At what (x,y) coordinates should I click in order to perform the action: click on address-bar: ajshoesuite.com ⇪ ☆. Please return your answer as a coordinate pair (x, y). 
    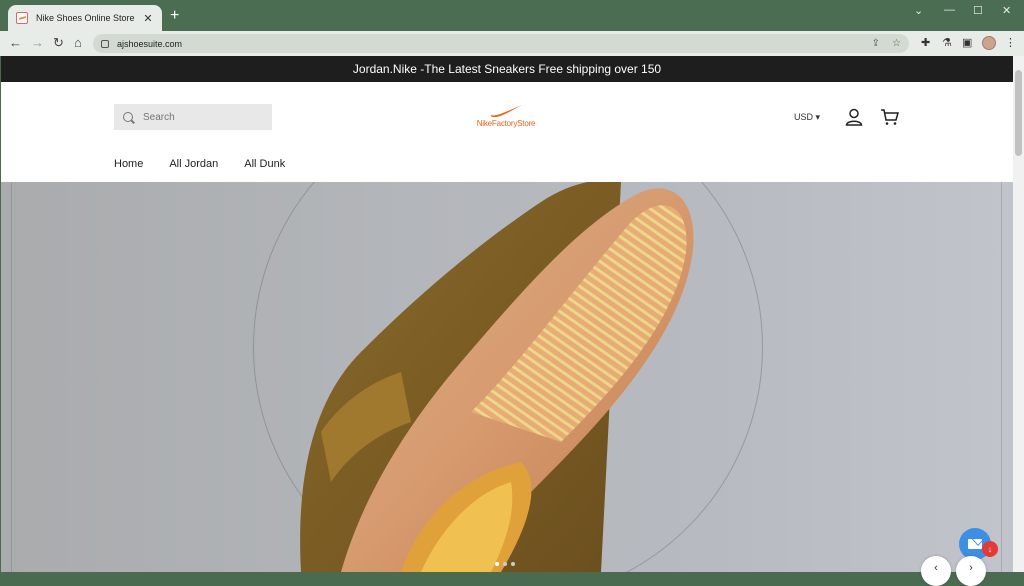
    Looking at the image, I should click on (501, 43).